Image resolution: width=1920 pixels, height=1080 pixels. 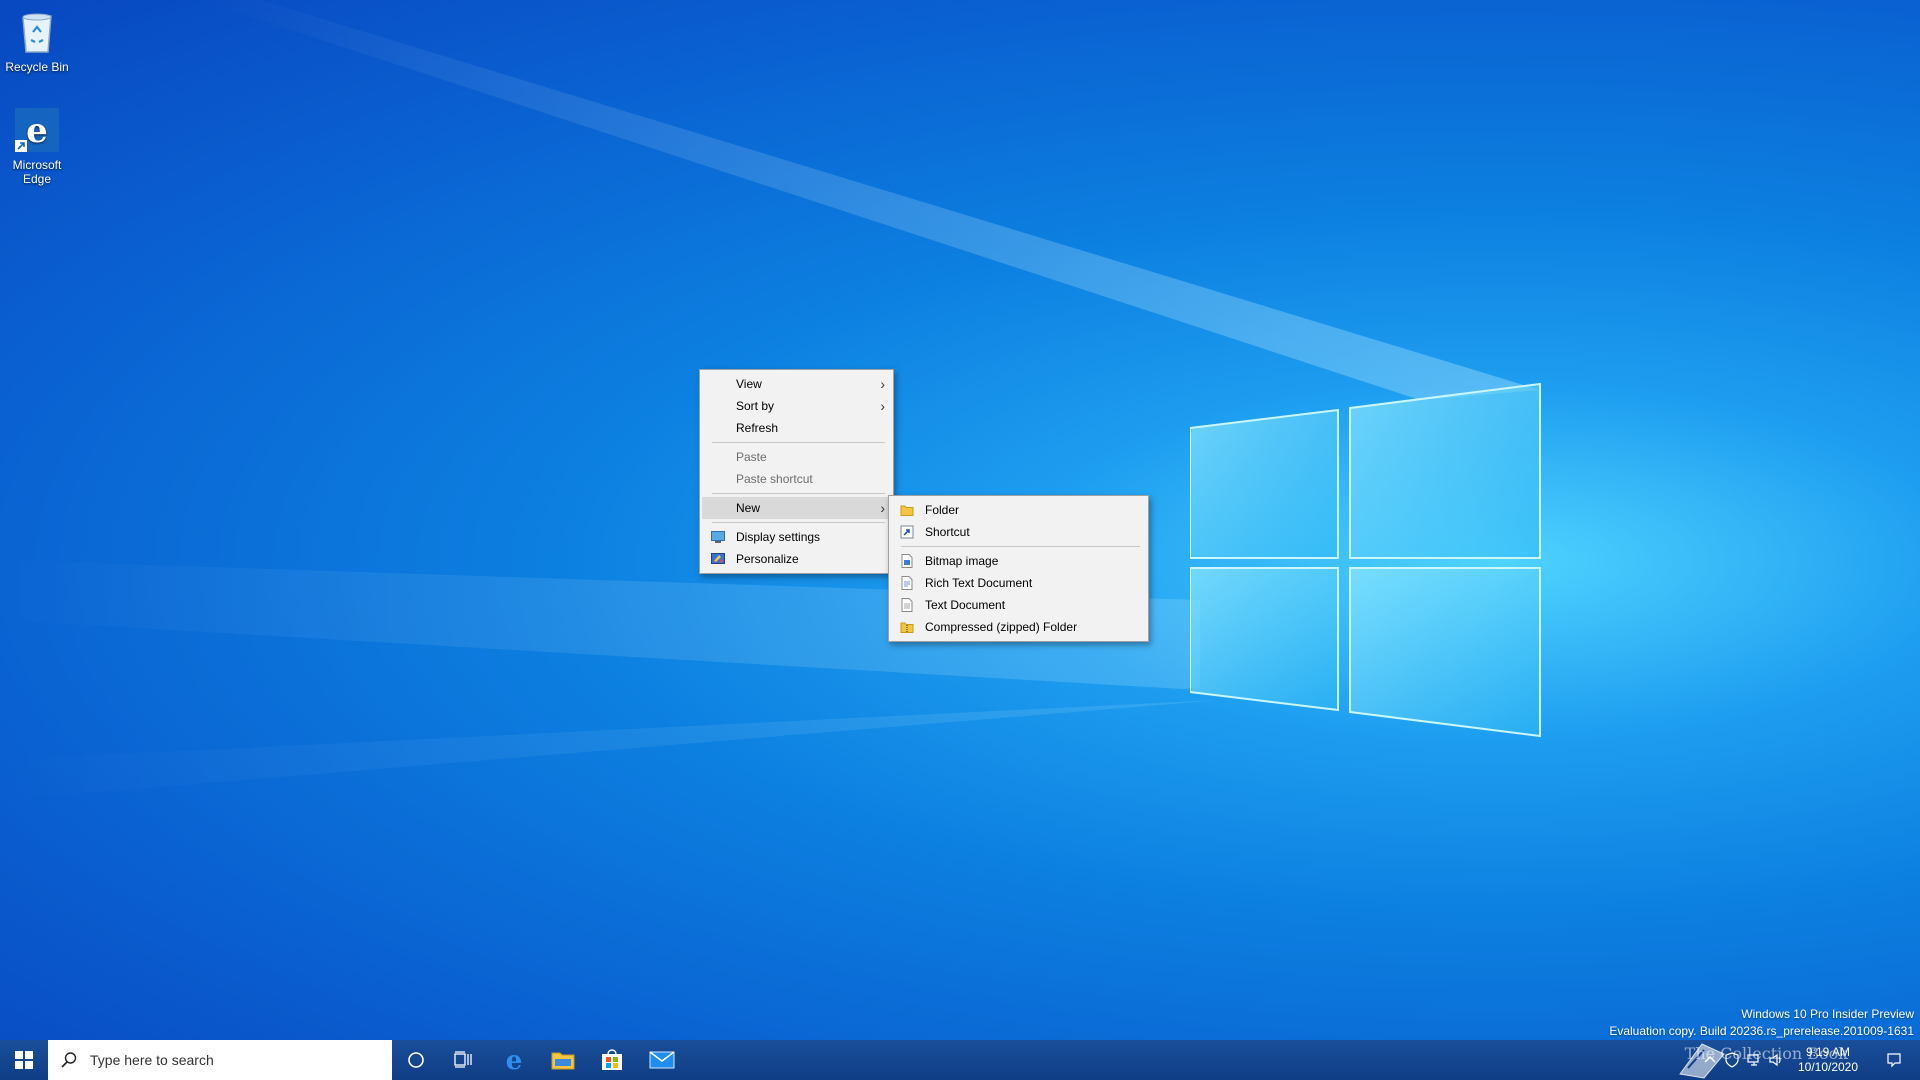 I want to click on action-center-icon, so click(x=1894, y=1060).